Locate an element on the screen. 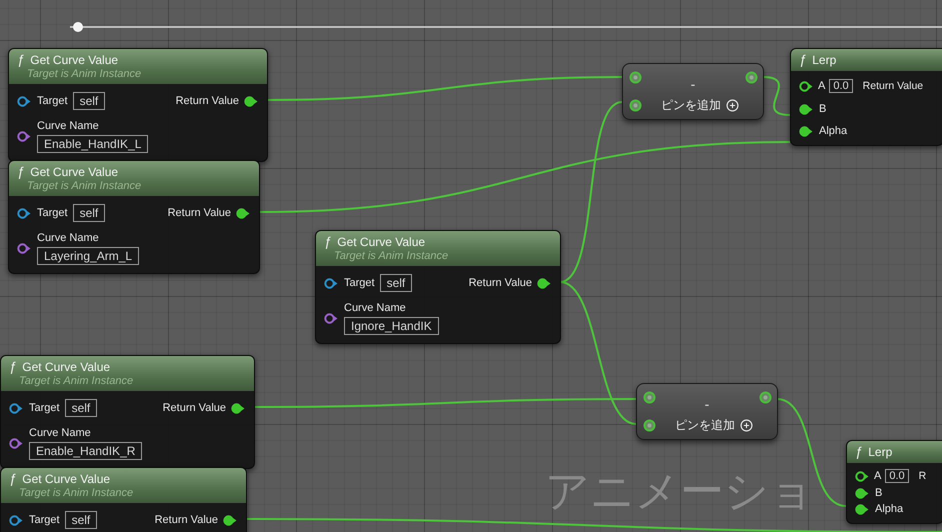 The width and height of the screenshot is (942, 532). curve-name-field: Layering_Arm_L is located at coordinates (88, 256).